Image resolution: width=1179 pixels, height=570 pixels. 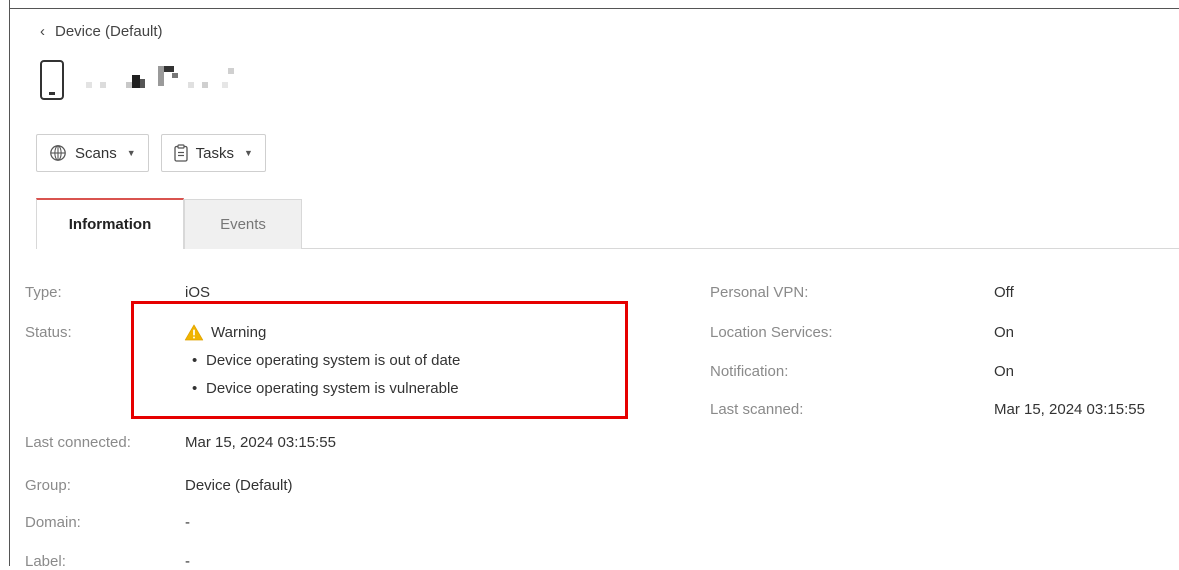 I want to click on clipboard-icon, so click(x=180, y=153).